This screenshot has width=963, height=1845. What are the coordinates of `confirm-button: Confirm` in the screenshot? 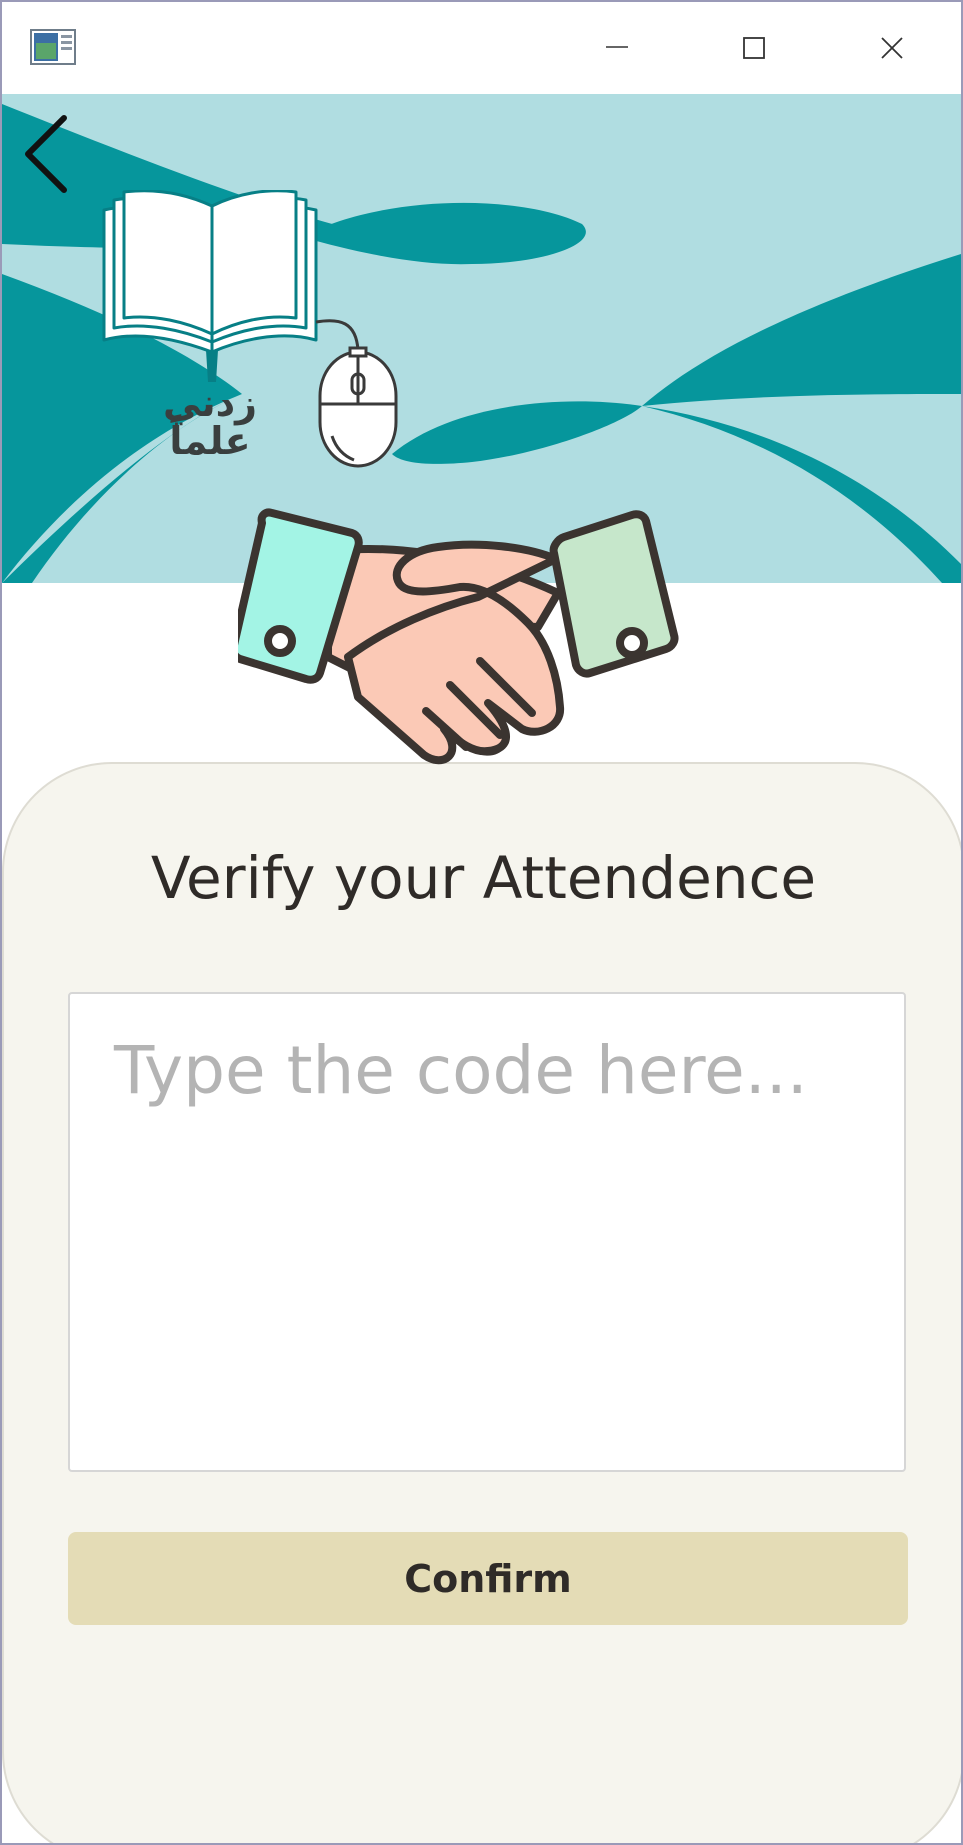 It's located at (488, 1578).